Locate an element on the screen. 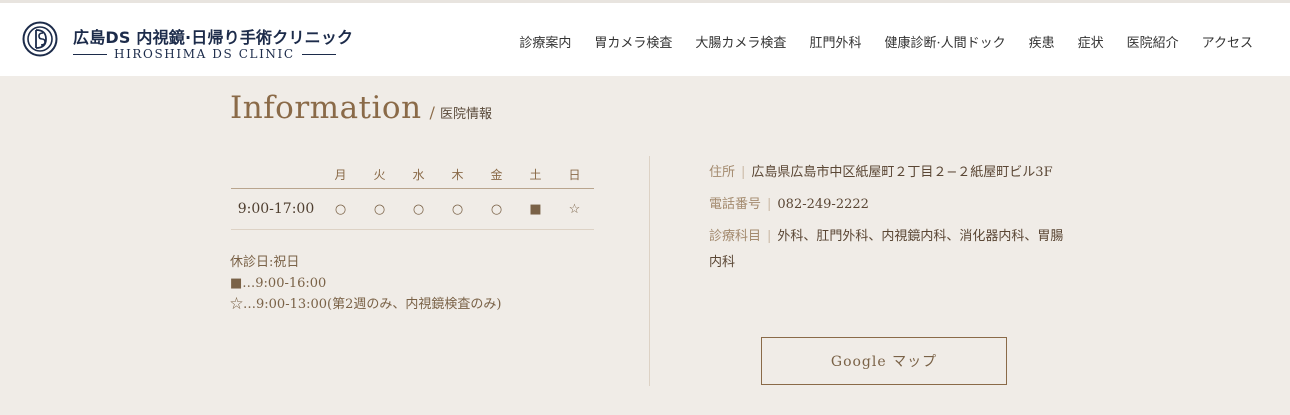  hours-header-blank is located at coordinates (276, 174).